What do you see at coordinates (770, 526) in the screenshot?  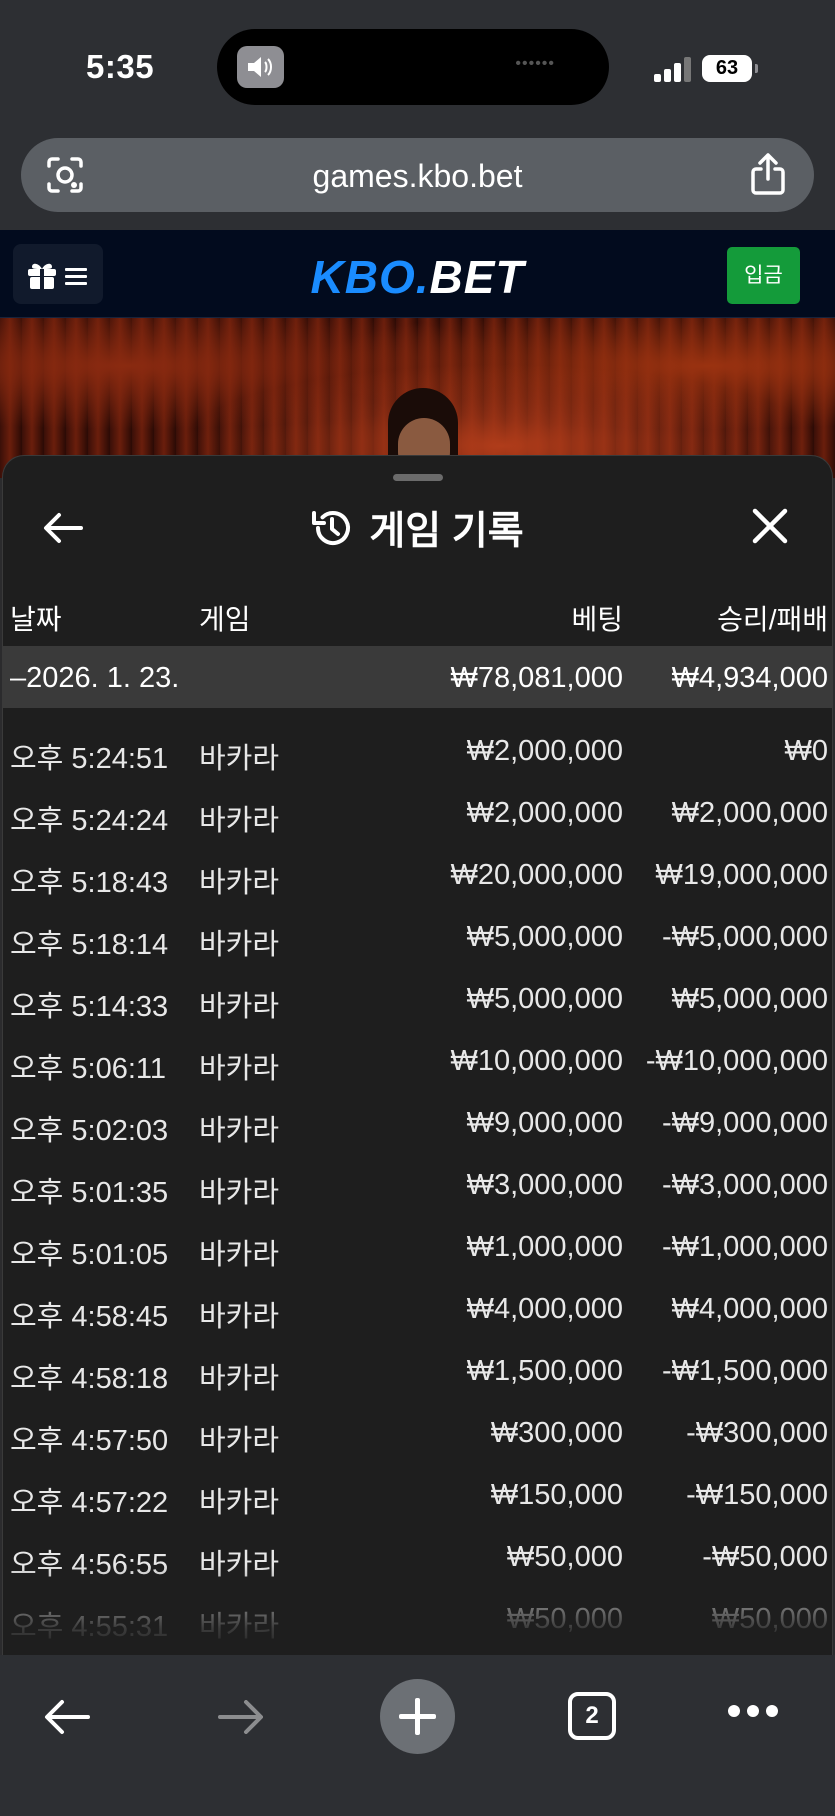 I see `close-icon` at bounding box center [770, 526].